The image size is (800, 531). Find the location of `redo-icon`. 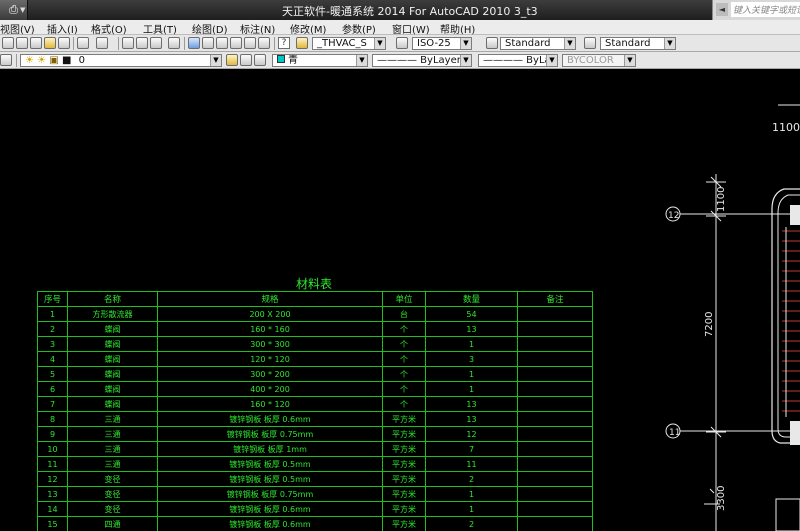

redo-icon is located at coordinates (102, 43).